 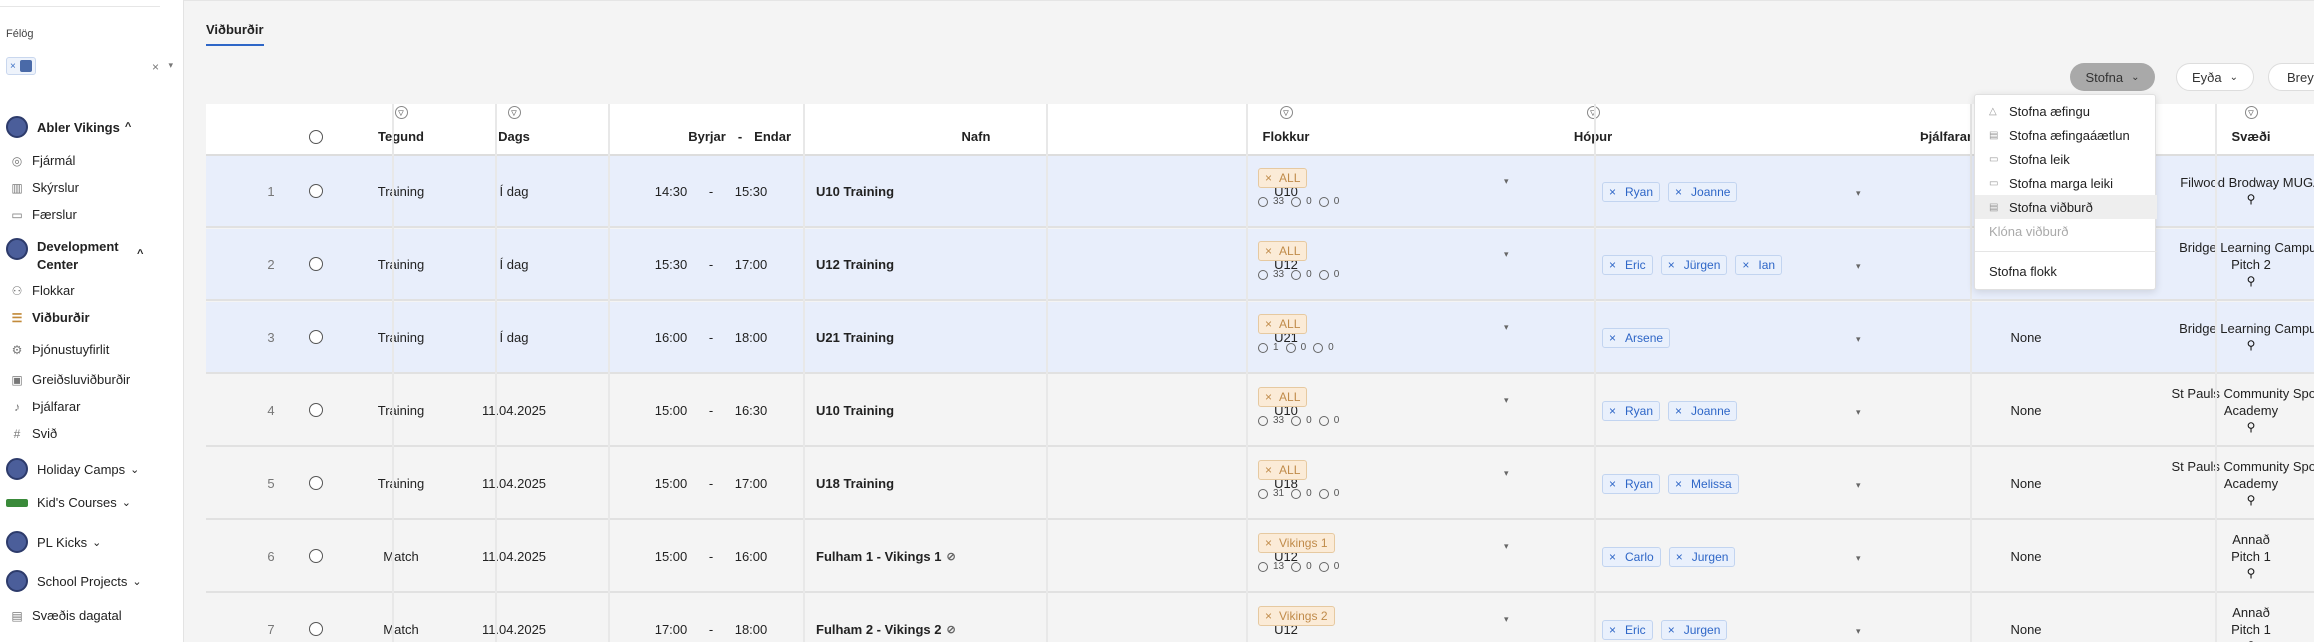 I want to click on org-holiday-camps: Holiday Camps ⌄, so click(x=72, y=469).